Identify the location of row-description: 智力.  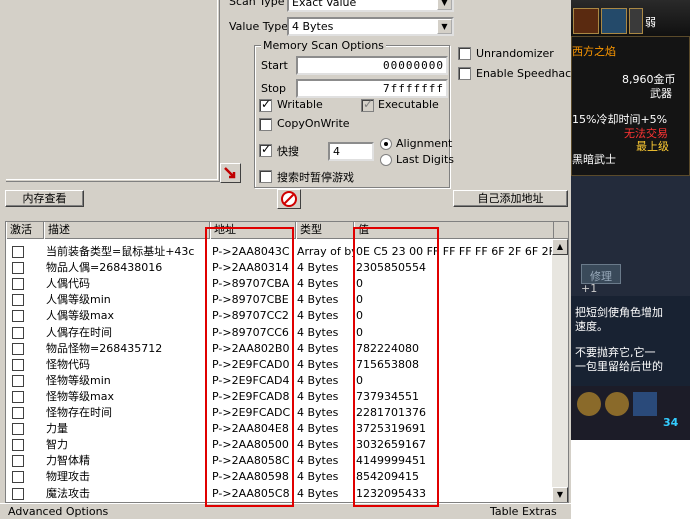
(128, 445).